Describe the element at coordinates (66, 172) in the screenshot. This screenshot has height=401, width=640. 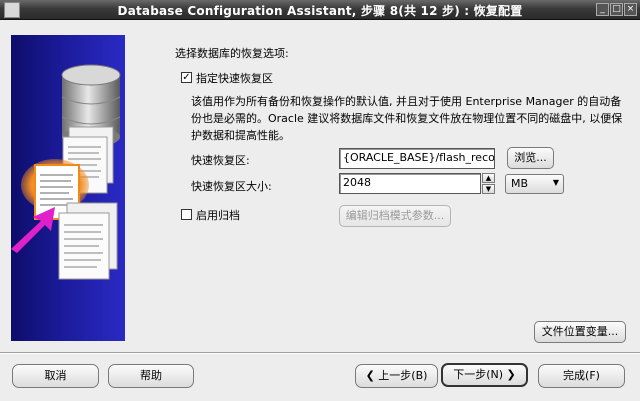
I see `database-documents-icon` at that location.